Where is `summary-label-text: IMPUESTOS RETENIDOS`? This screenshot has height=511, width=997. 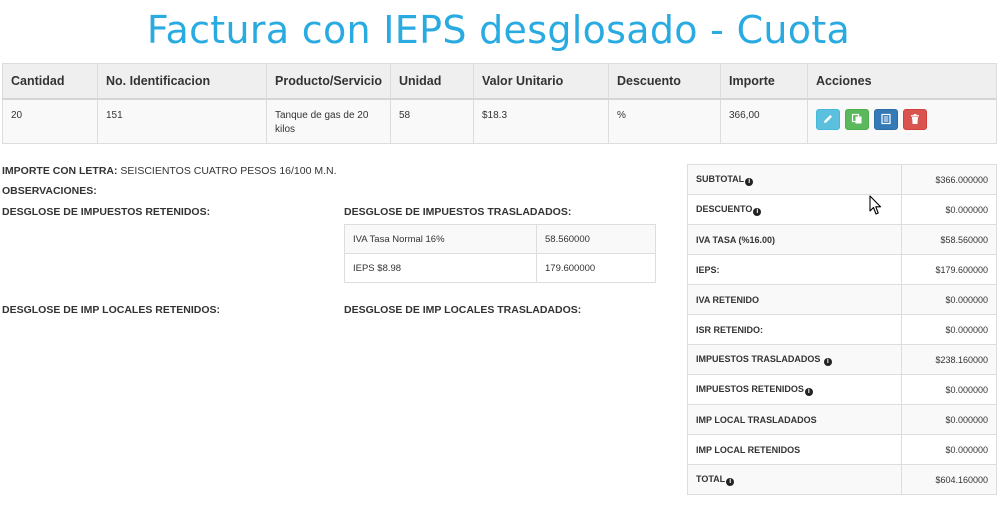
summary-label-text: IMPUESTOS RETENIDOS is located at coordinates (750, 388).